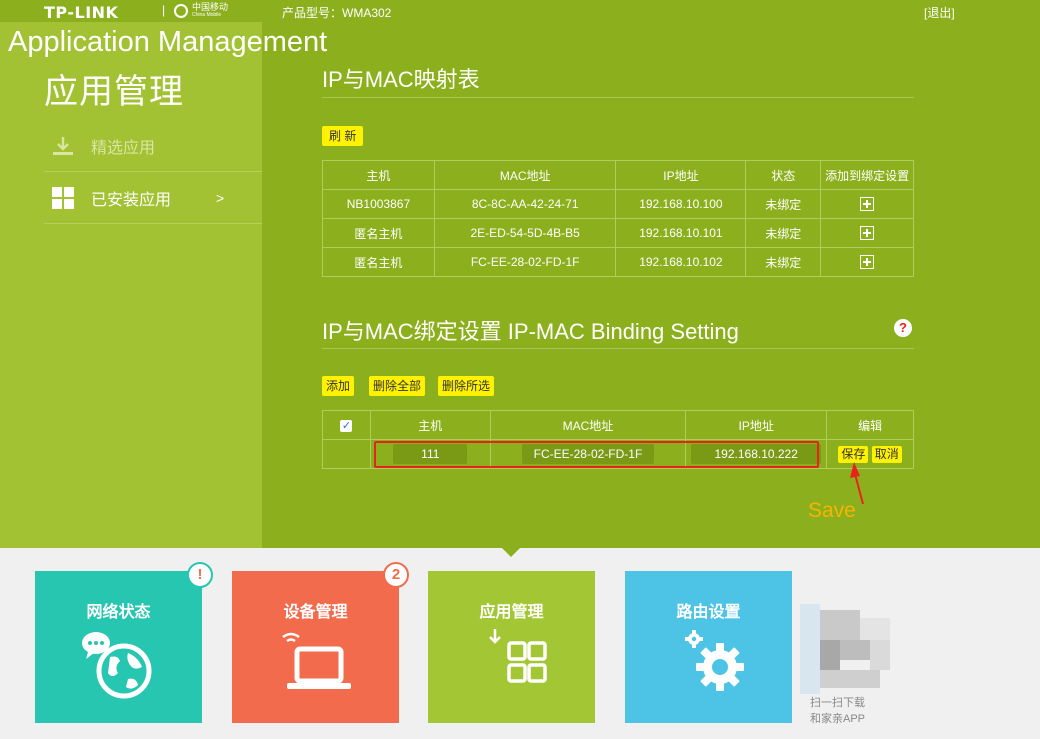  I want to click on tile-router-settings: 路由设置, so click(708, 647).